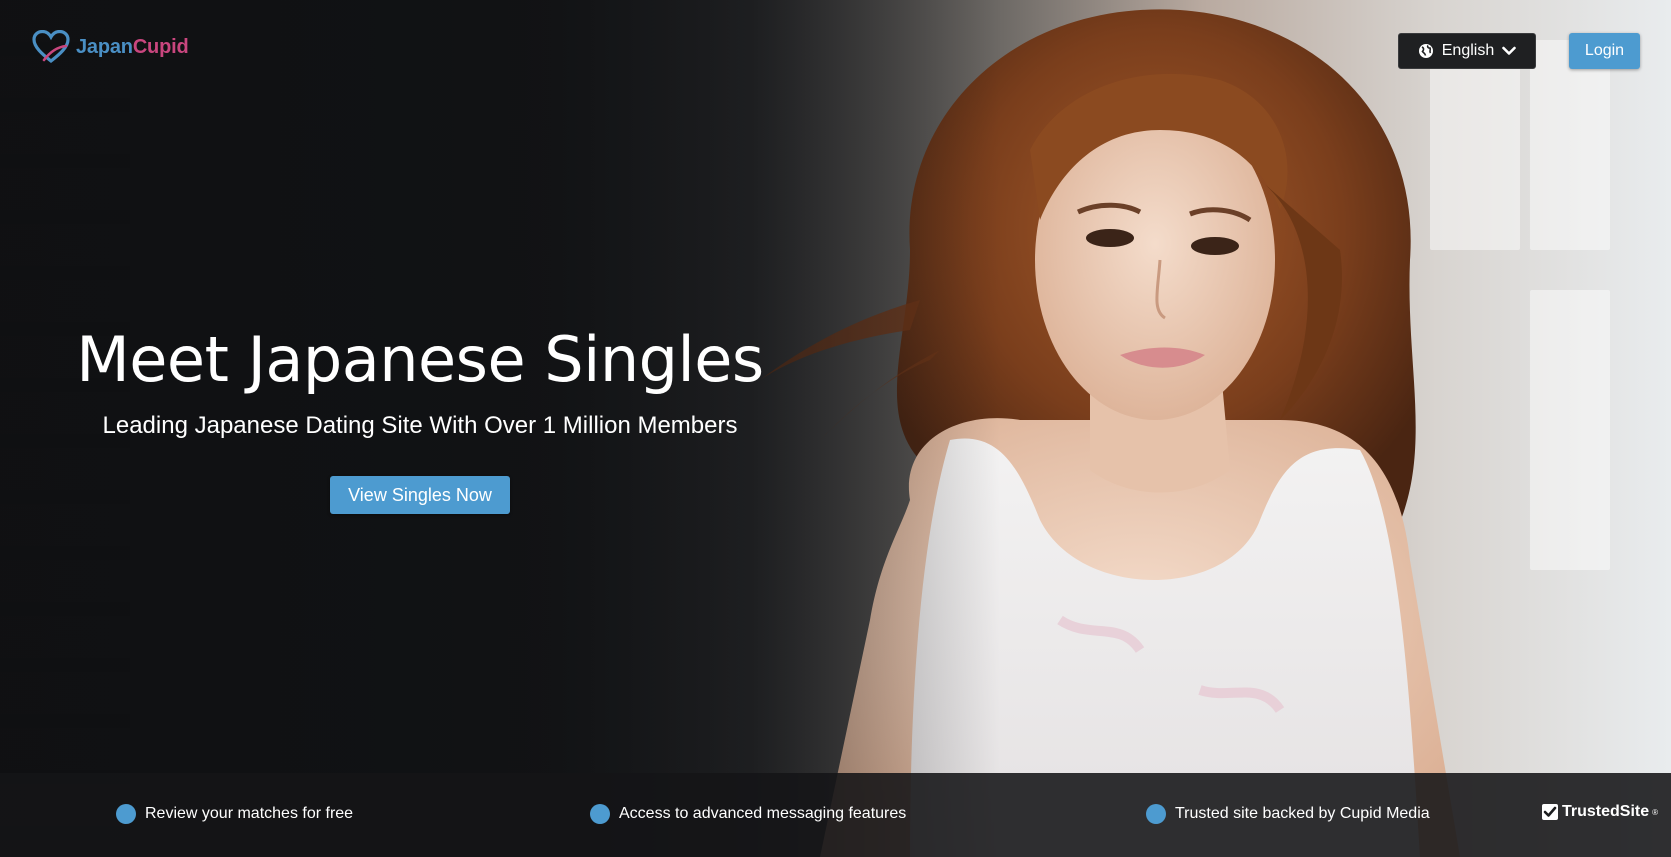  I want to click on chevron-down-icon, so click(1509, 50).